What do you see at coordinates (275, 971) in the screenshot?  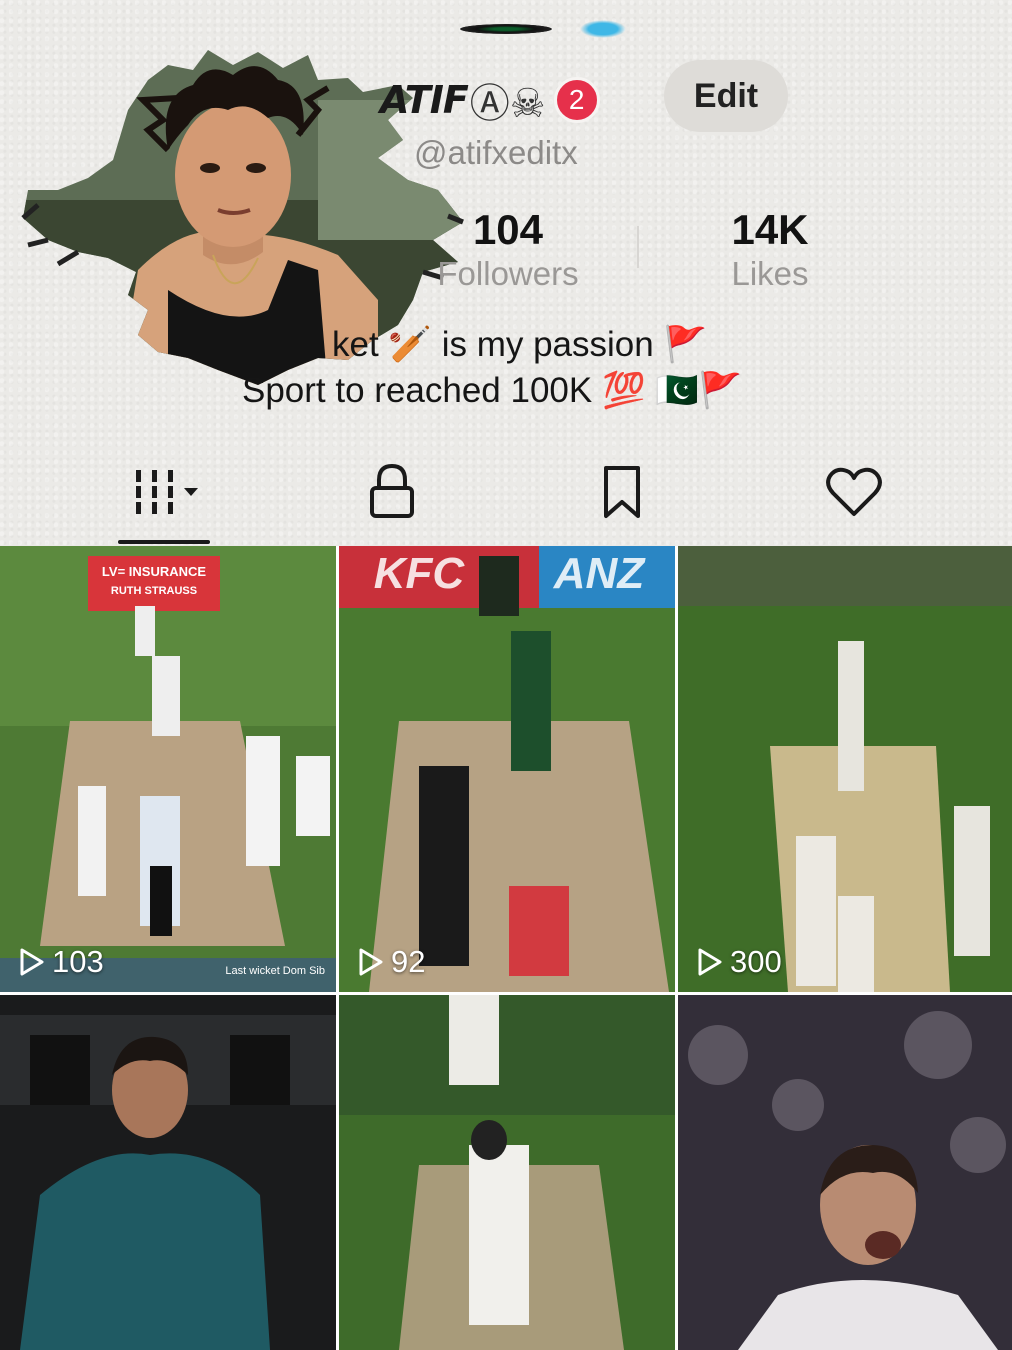 I see `video-caption: Last wicket Dom Sib` at bounding box center [275, 971].